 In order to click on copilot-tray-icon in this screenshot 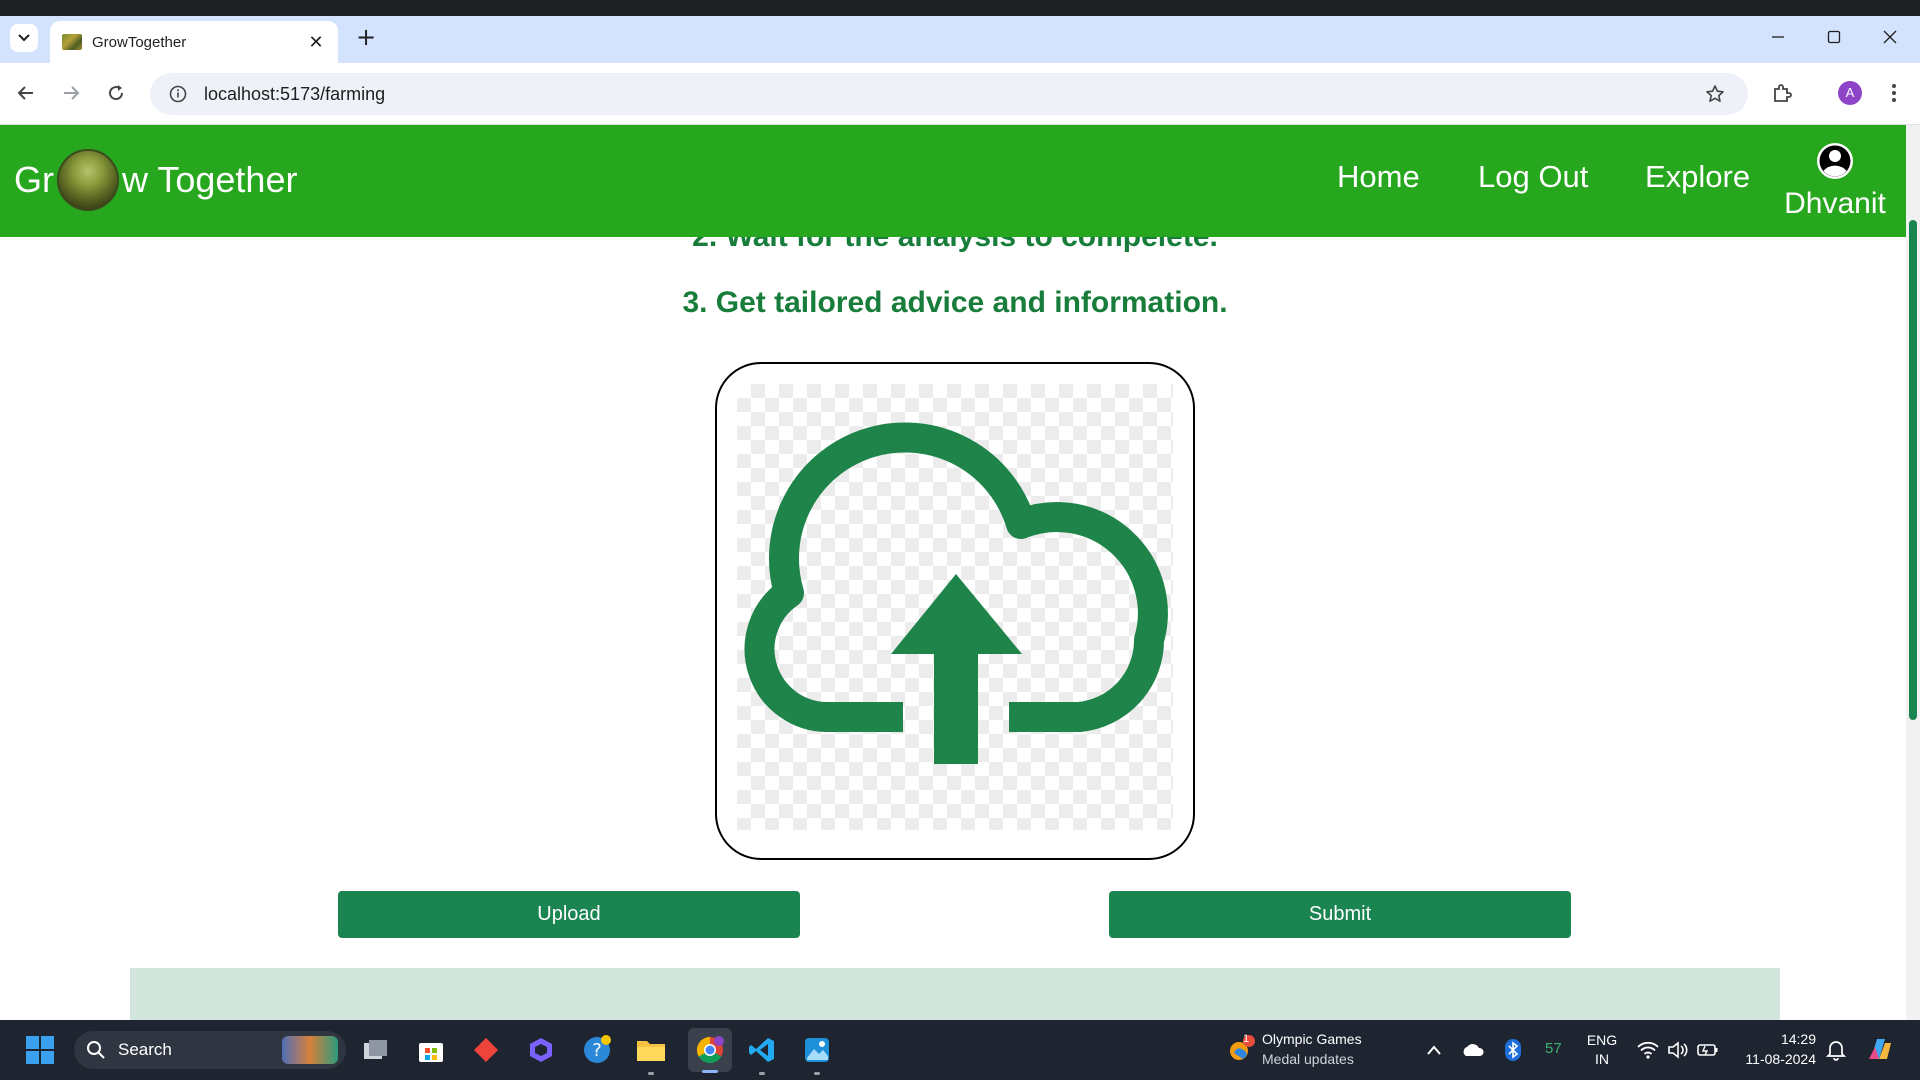, I will do `click(1880, 1050)`.